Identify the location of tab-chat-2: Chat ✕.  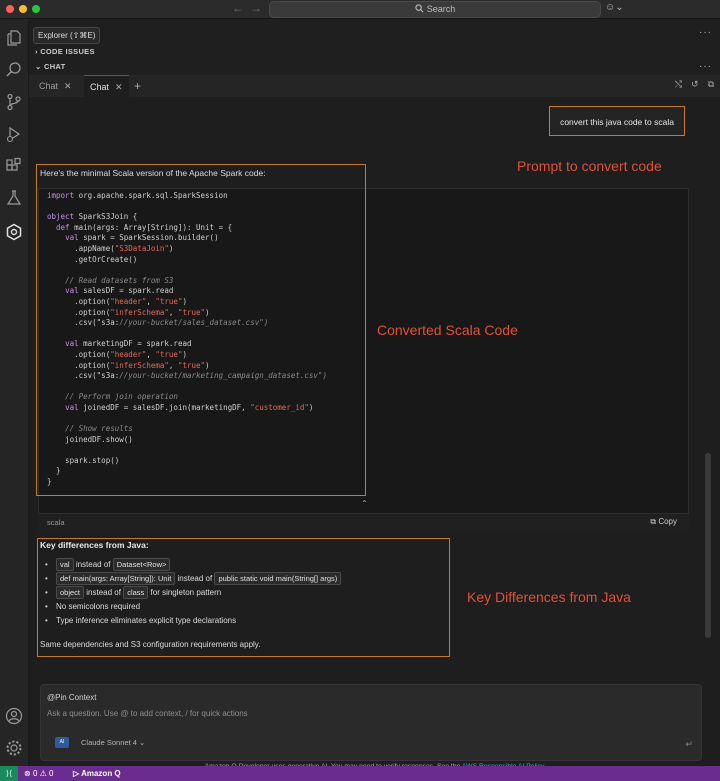
(106, 86).